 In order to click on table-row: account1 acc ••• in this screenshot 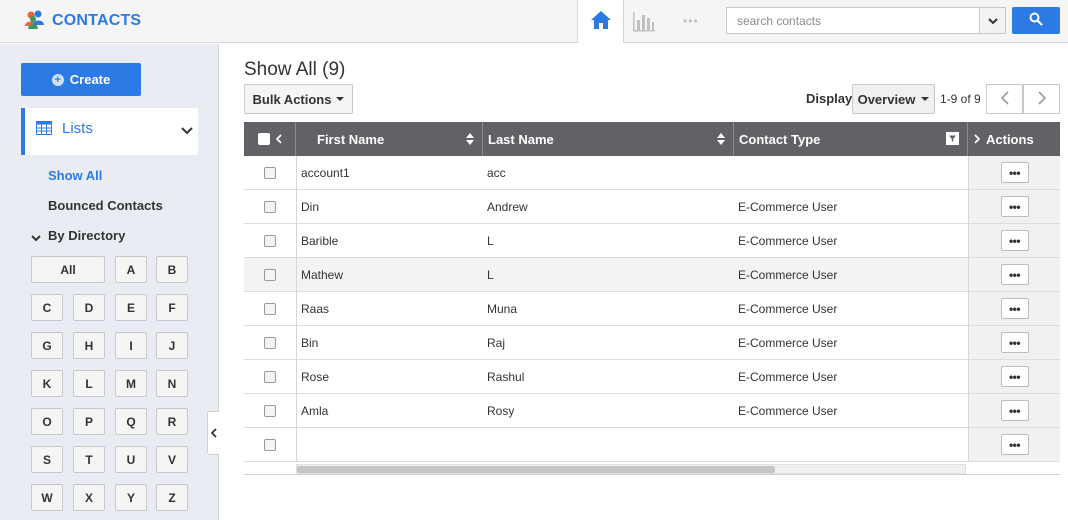, I will do `click(652, 173)`.